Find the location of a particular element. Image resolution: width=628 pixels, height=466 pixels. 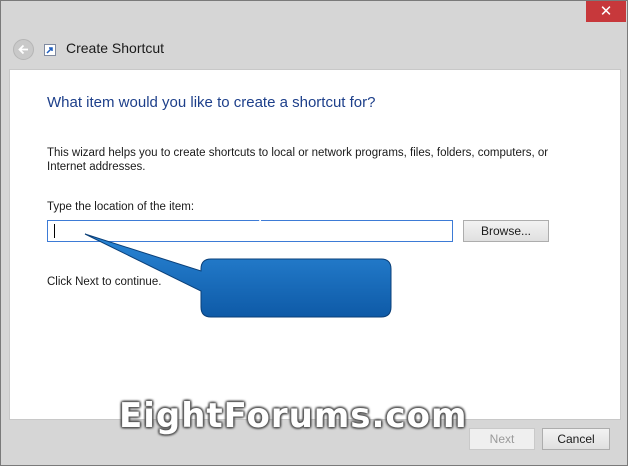

callout-label: Target location is located at coordinates (290, 213).